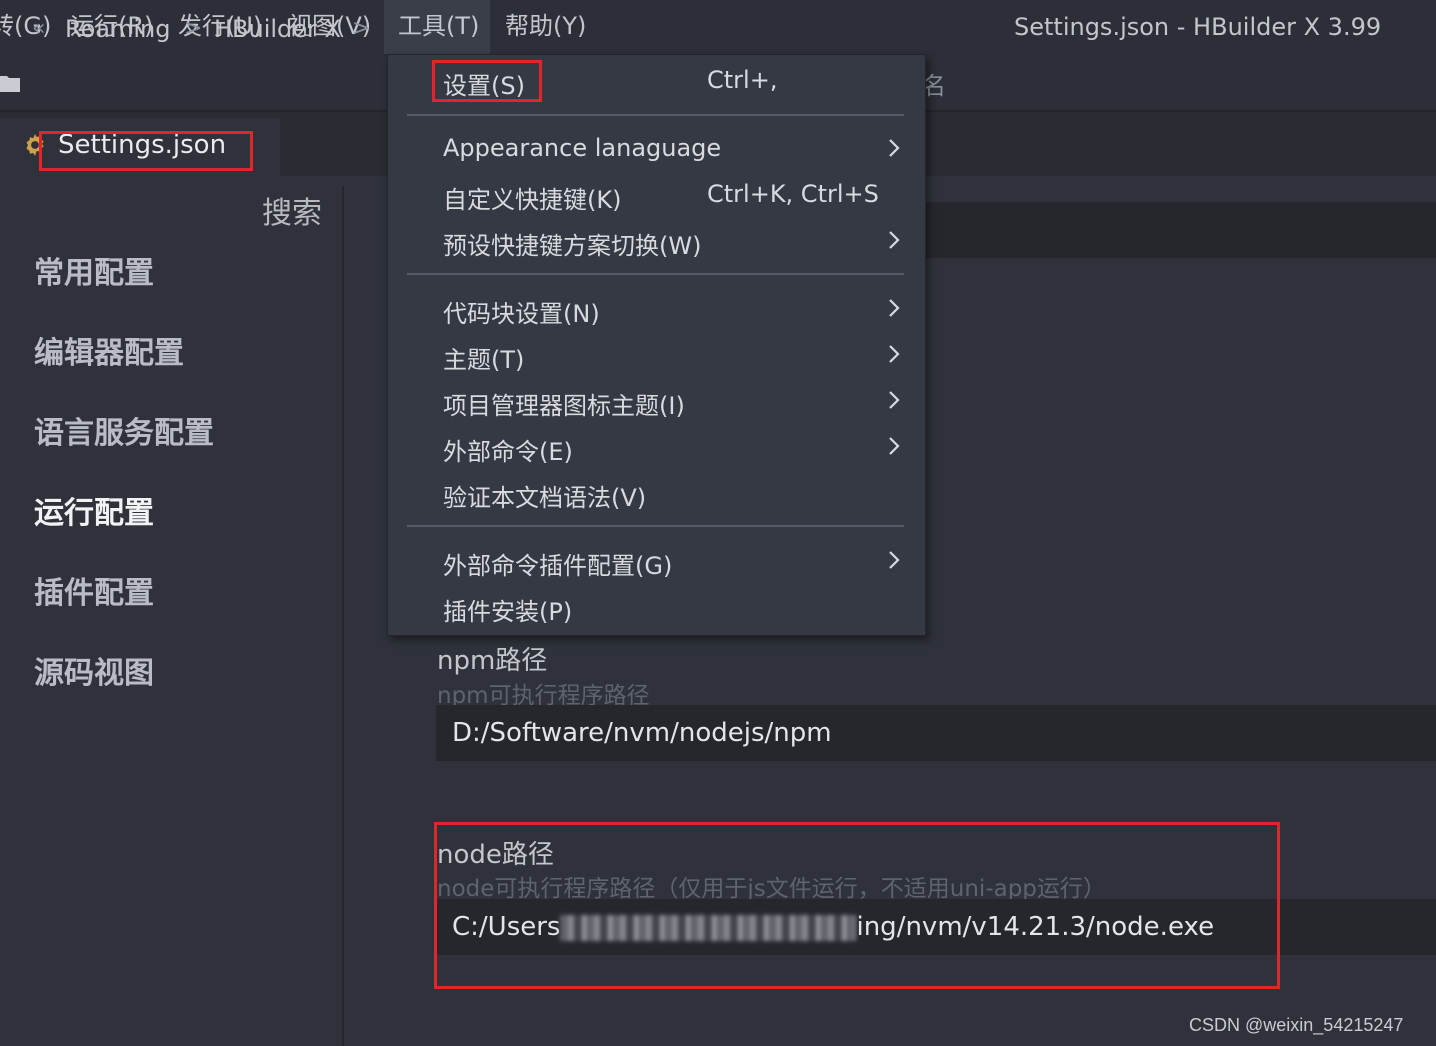 The image size is (1436, 1046). What do you see at coordinates (437, 27) in the screenshot?
I see `menu-tools: 工具(T)` at bounding box center [437, 27].